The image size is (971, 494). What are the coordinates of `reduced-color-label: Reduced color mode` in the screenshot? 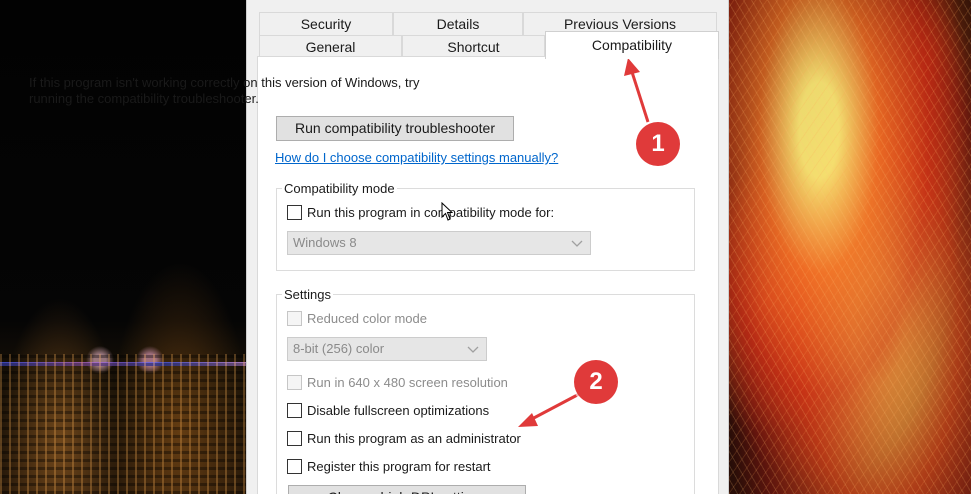 It's located at (367, 318).